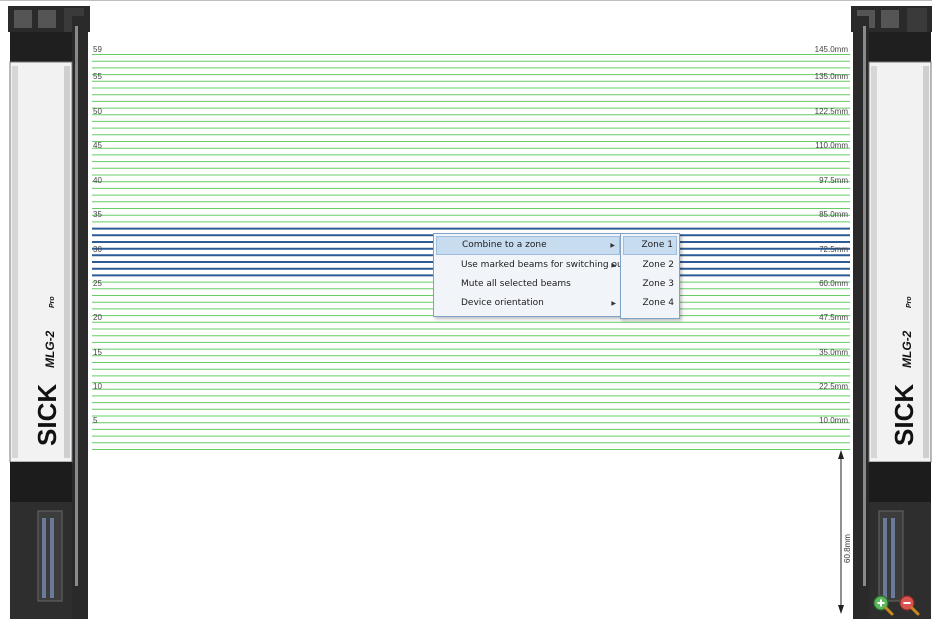 The width and height of the screenshot is (932, 619). I want to click on beam-height-label: 85.0mm, so click(833, 214).